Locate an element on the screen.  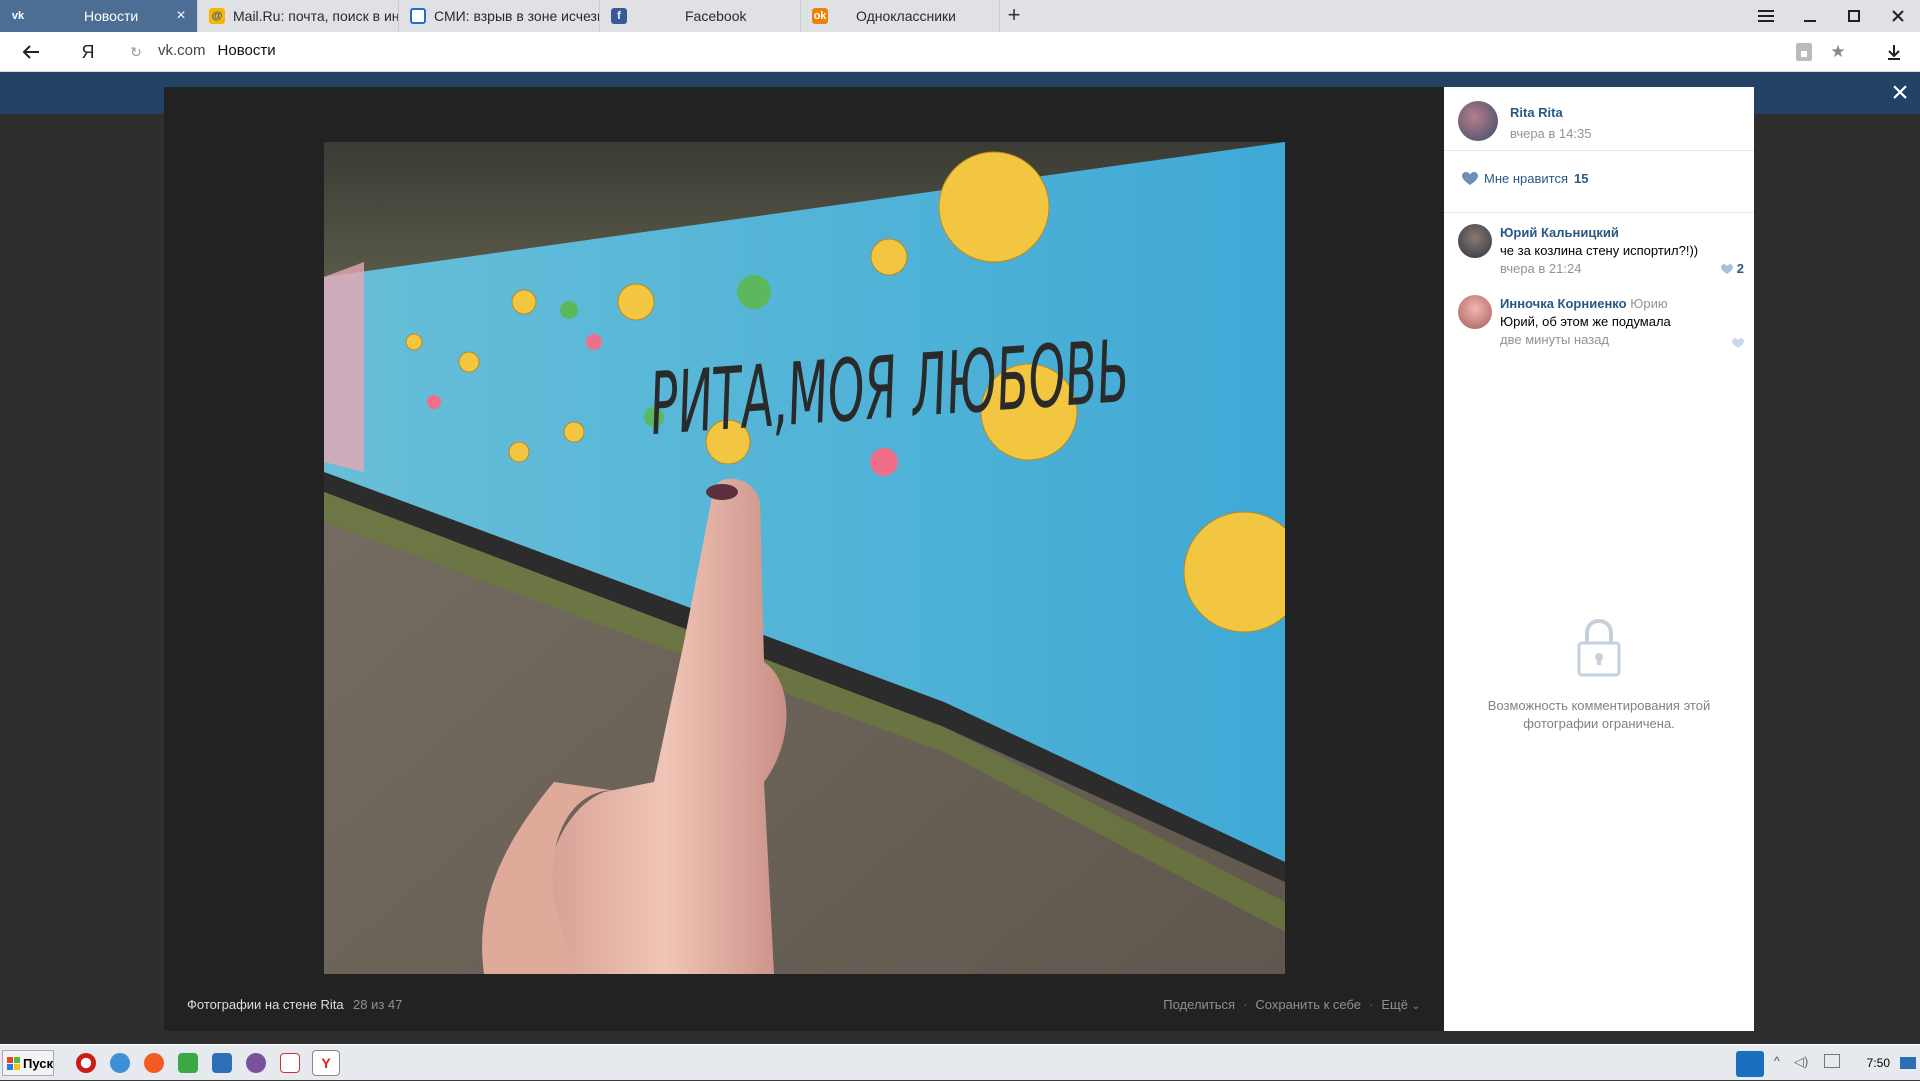
lock-icon is located at coordinates (1599, 649).